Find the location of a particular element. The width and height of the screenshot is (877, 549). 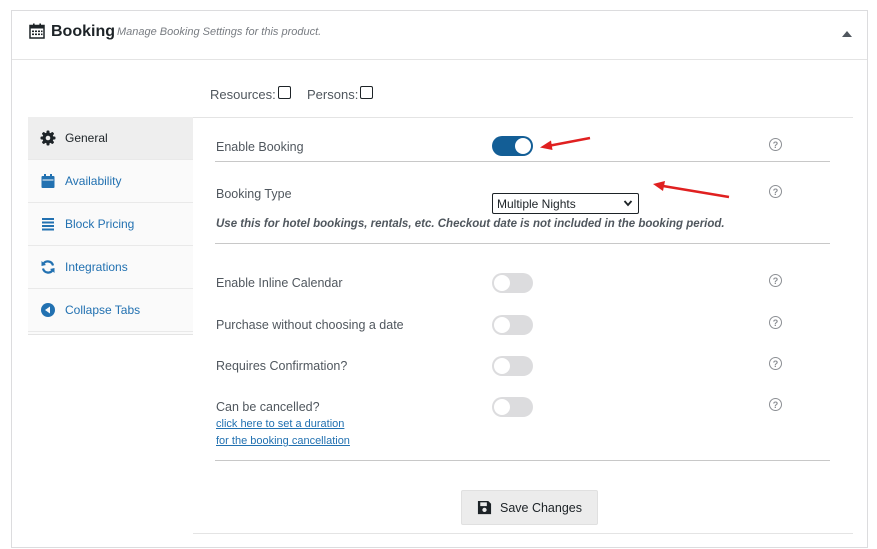

persons-label: Persons: is located at coordinates (333, 94).